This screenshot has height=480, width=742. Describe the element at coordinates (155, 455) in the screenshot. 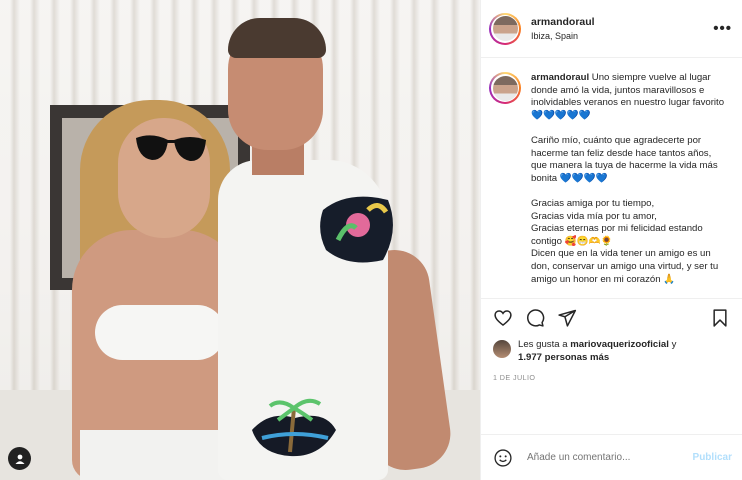

I see `white-skirt` at that location.